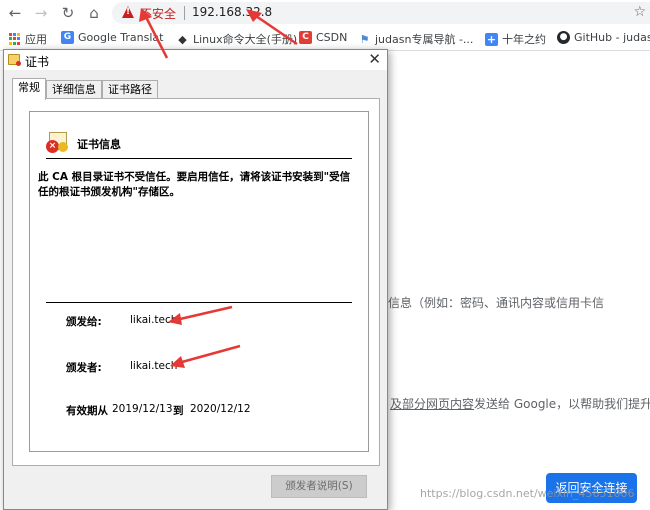 Image resolution: width=650 pixels, height=510 pixels. I want to click on bookmark-label: GitHub - judasn, so click(612, 37).